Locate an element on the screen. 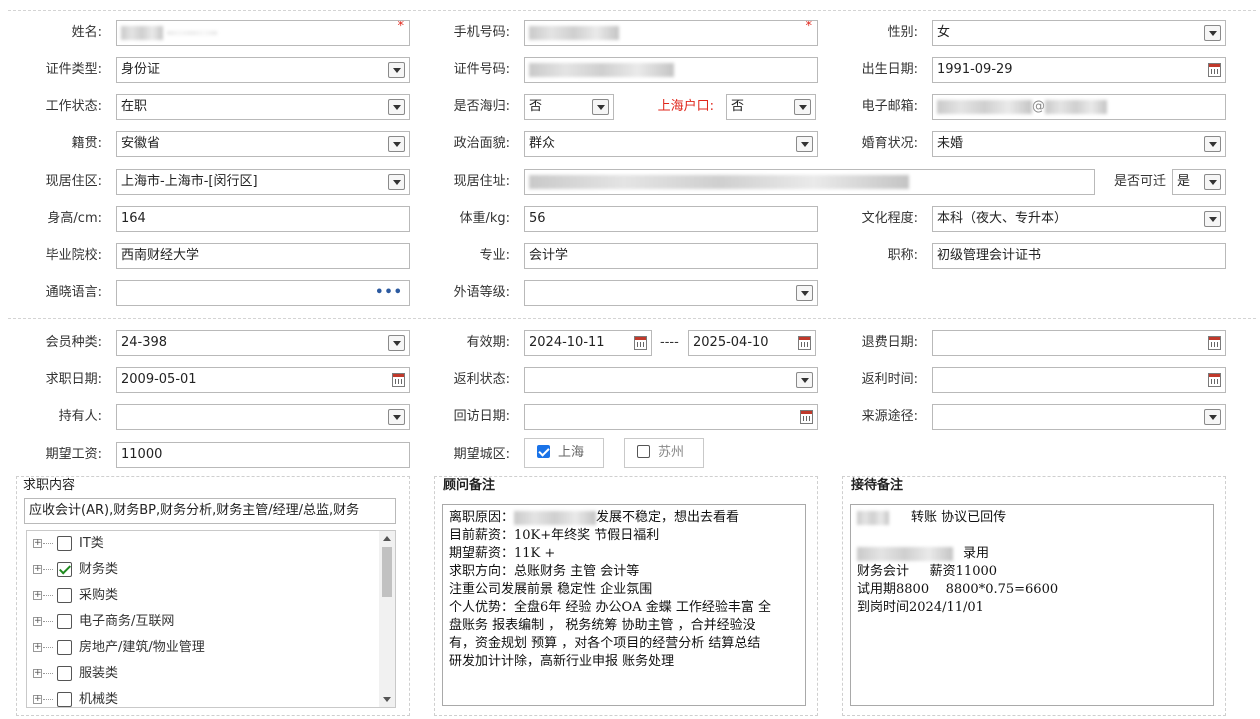 This screenshot has width=1260, height=719. tree-item: + 采购类 is located at coordinates (202, 596).